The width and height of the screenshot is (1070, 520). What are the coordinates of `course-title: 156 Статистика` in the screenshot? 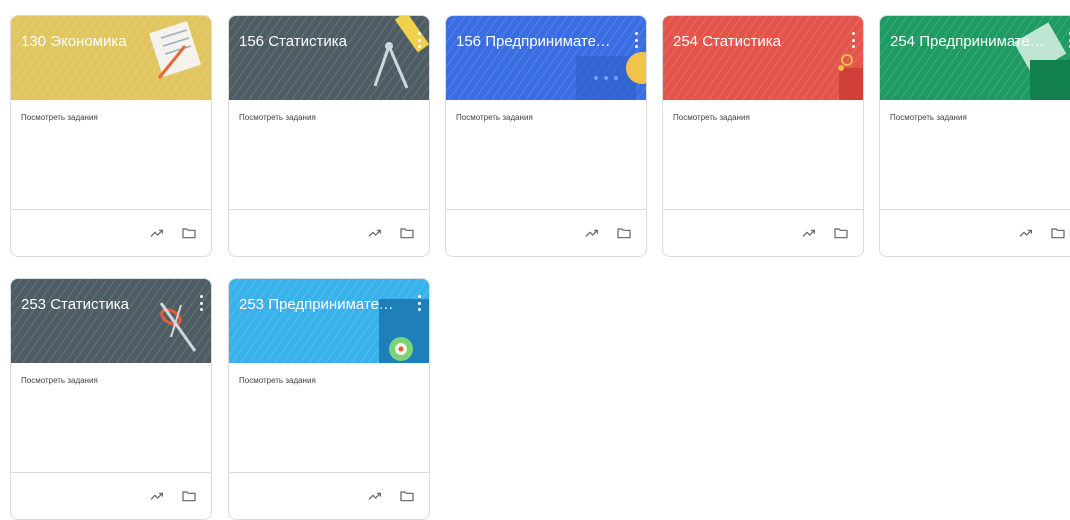 It's located at (319, 41).